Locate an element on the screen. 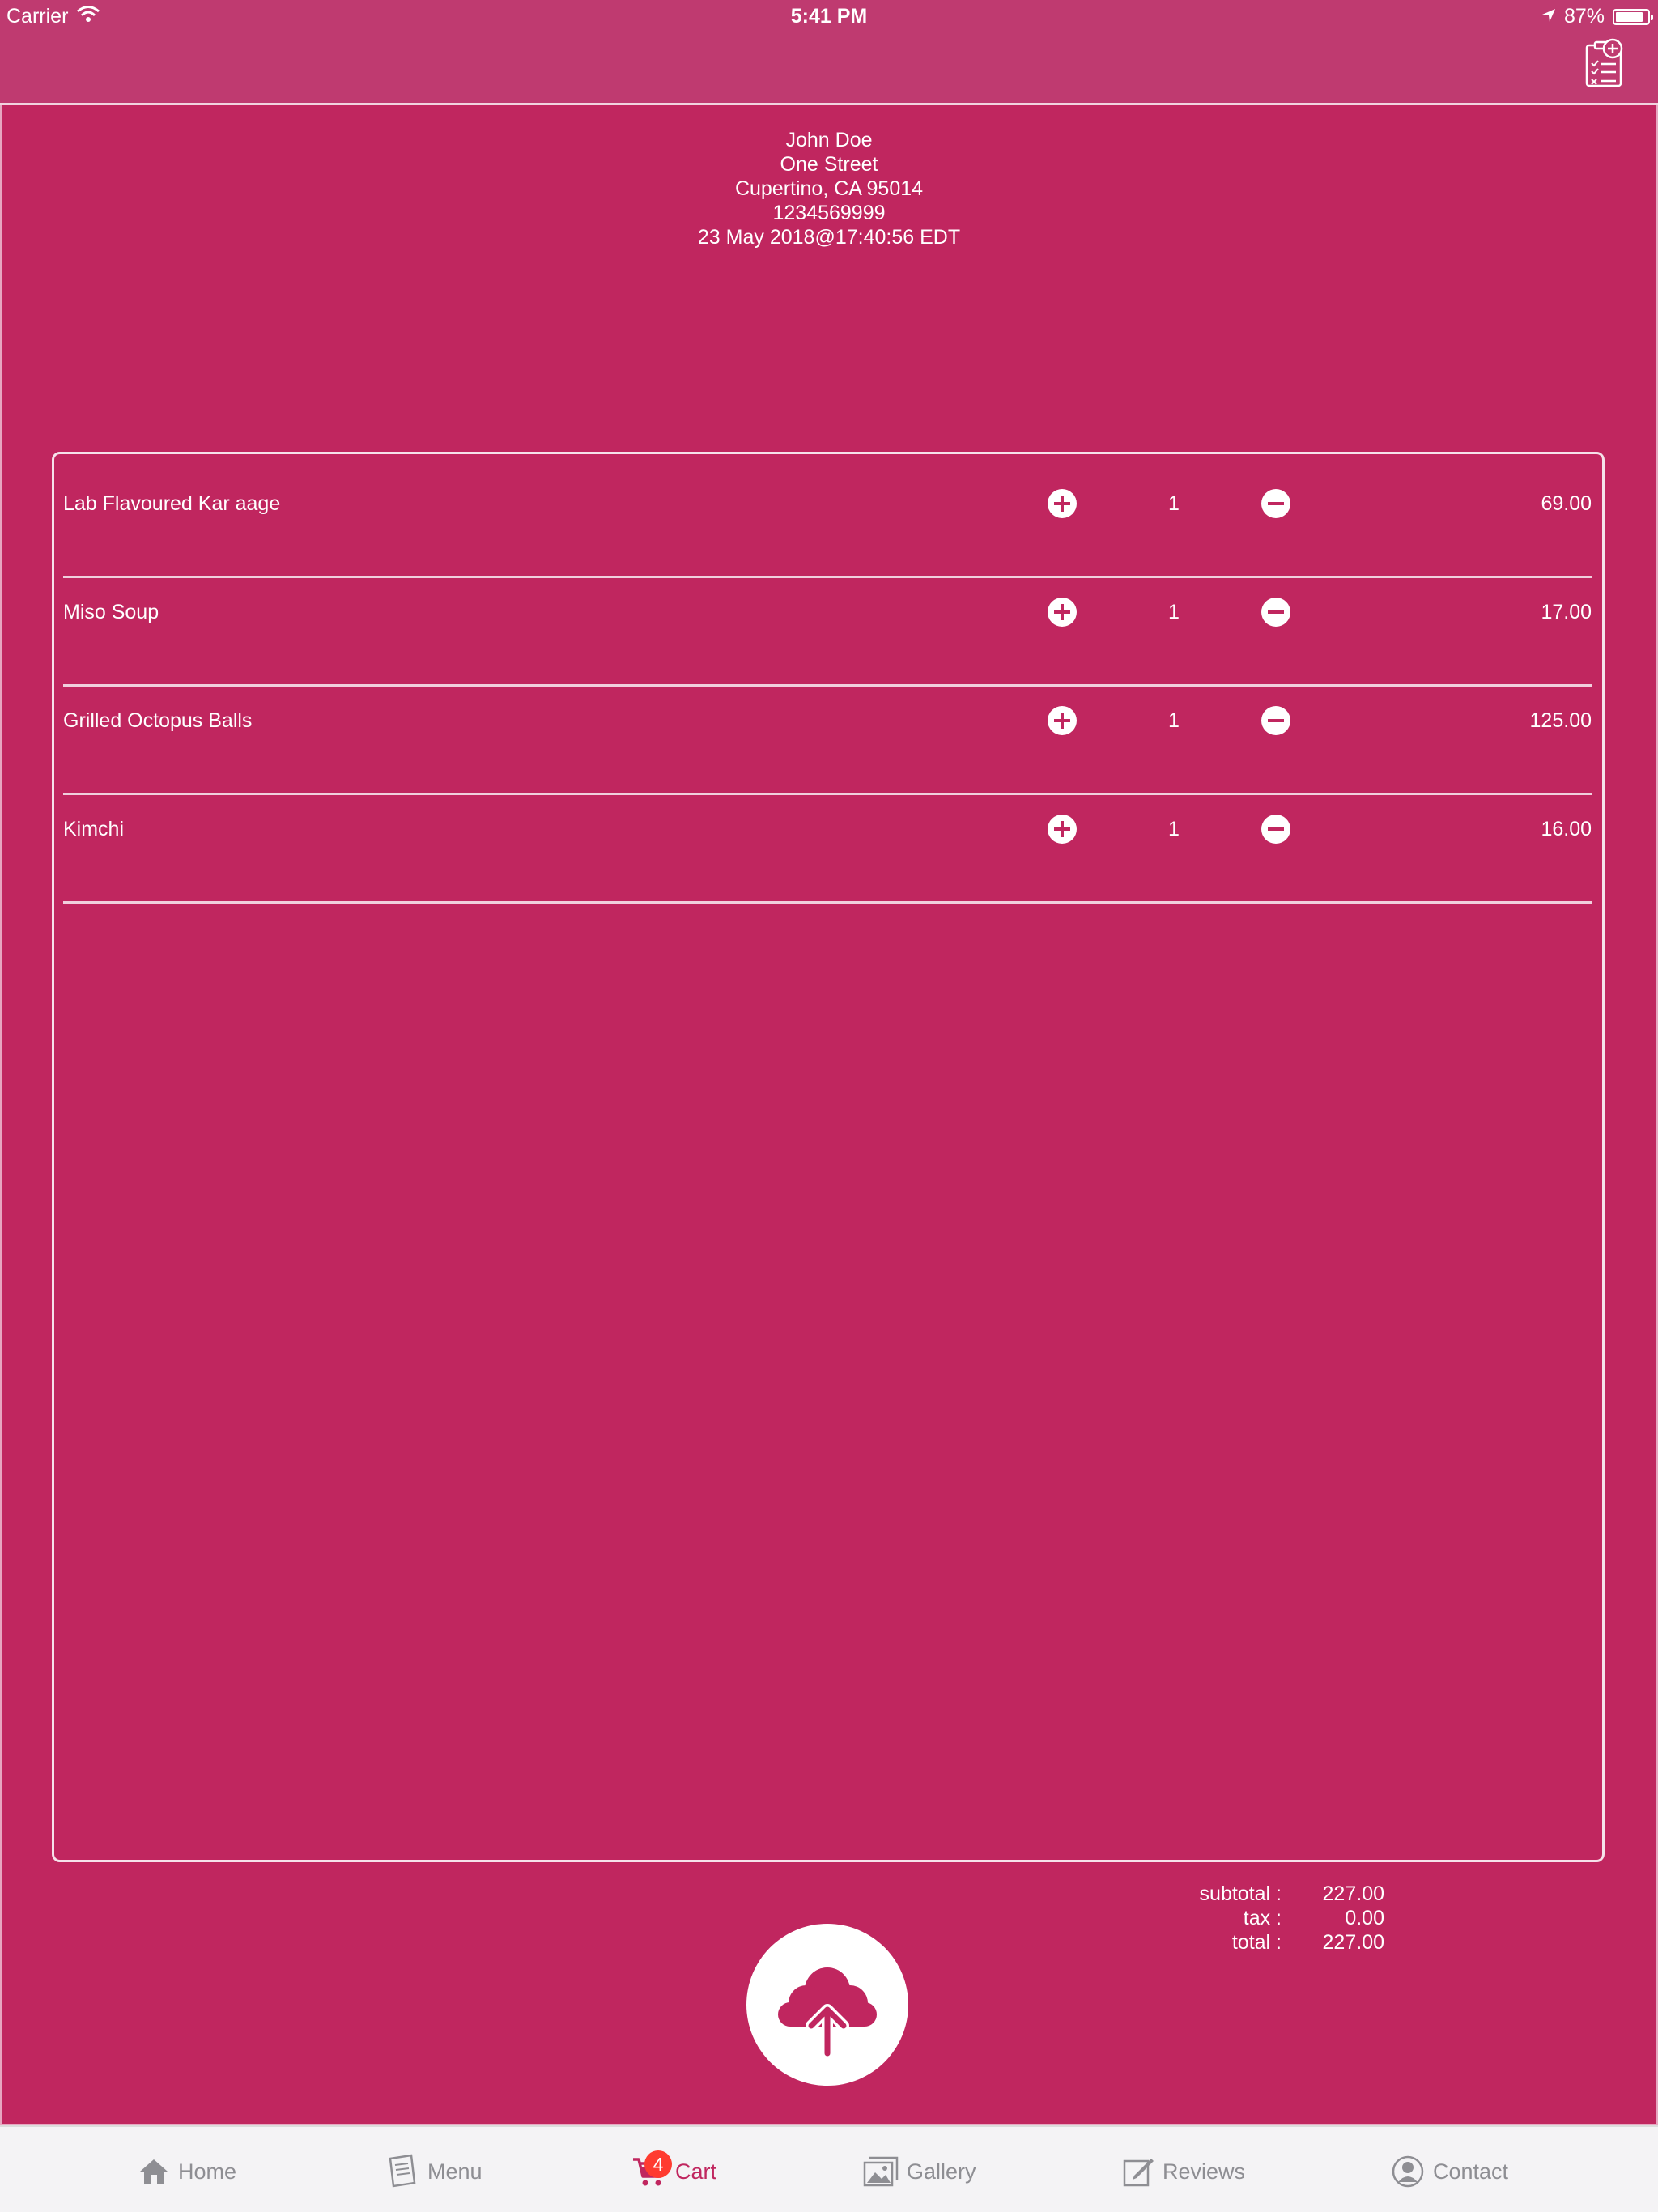 Image resolution: width=1658 pixels, height=2212 pixels. item-name: Grilled Octopus Balls is located at coordinates (158, 720).